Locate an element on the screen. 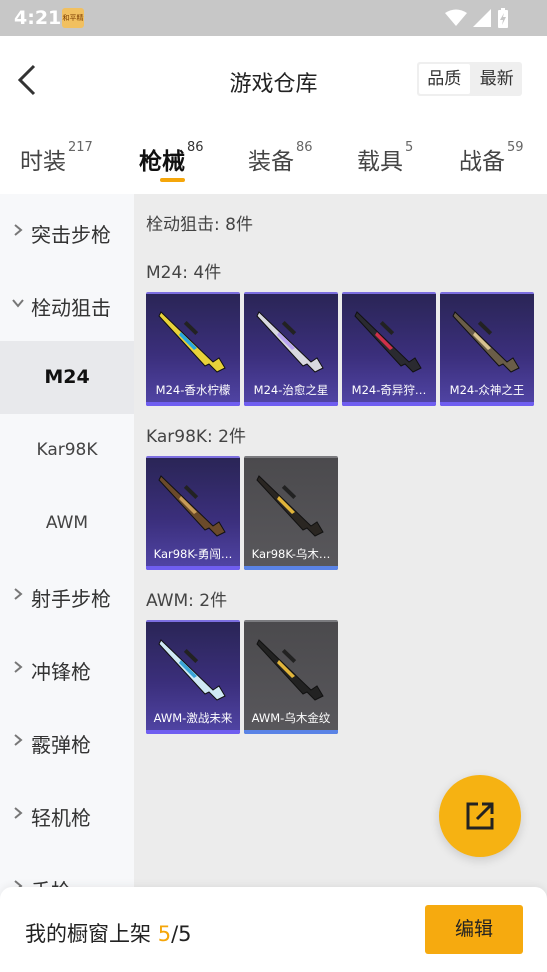  showcase-status: 我的橱窗上架 5/5 is located at coordinates (108, 933).